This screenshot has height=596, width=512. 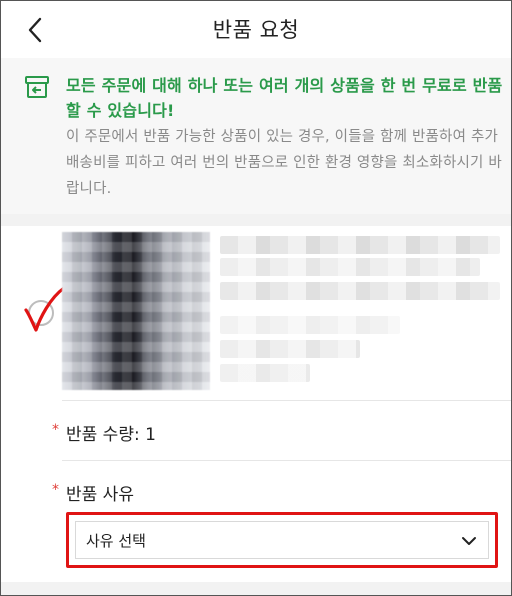 I want to click on select-field: 사유 선택, so click(x=282, y=540).